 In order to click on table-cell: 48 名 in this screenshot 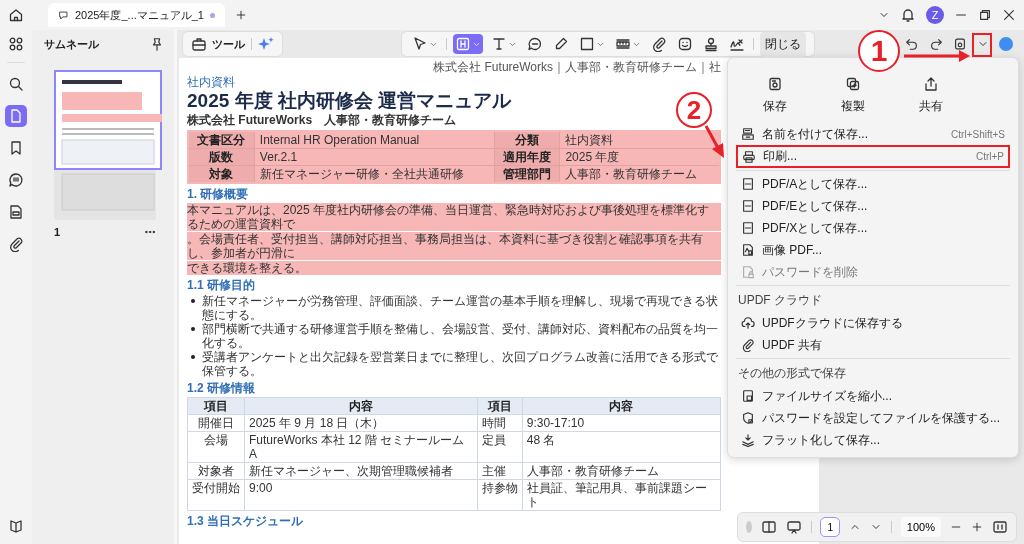, I will do `click(621, 447)`.